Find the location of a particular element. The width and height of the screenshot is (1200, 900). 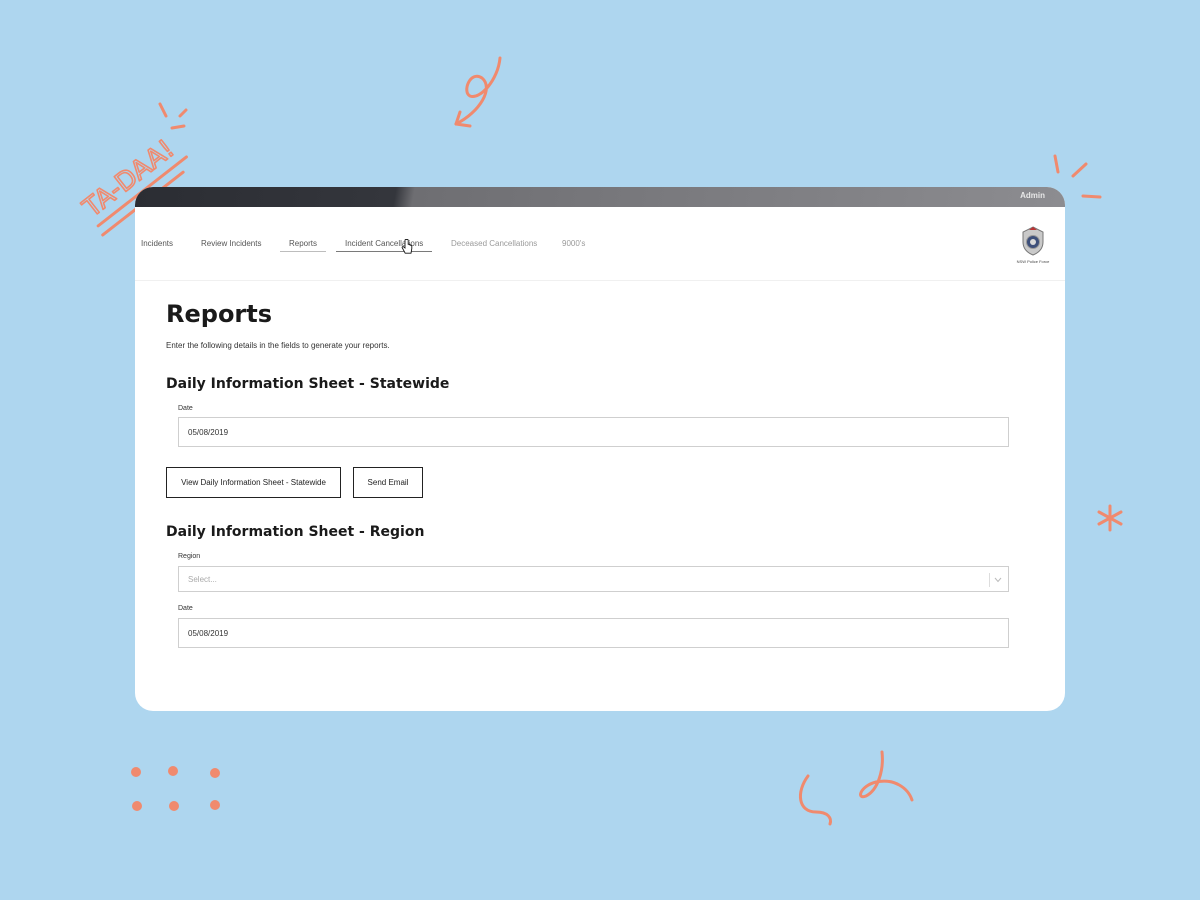

page-title: Reports is located at coordinates (219, 314).